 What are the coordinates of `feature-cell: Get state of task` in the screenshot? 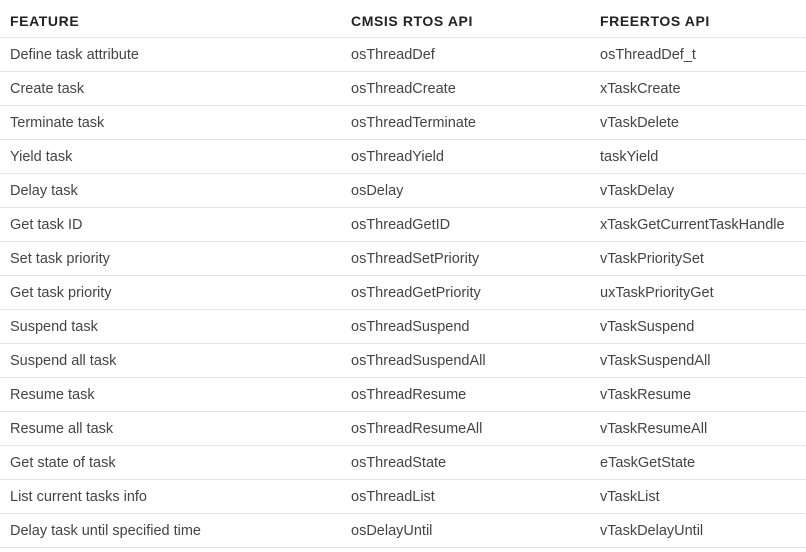 It's located at (63, 462).